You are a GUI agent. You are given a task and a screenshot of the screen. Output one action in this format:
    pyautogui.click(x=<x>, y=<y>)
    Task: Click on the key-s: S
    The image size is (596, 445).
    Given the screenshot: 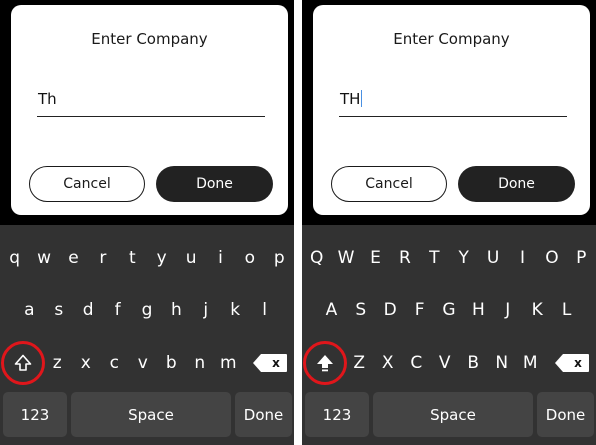 What is the action you would take?
    pyautogui.click(x=360, y=310)
    